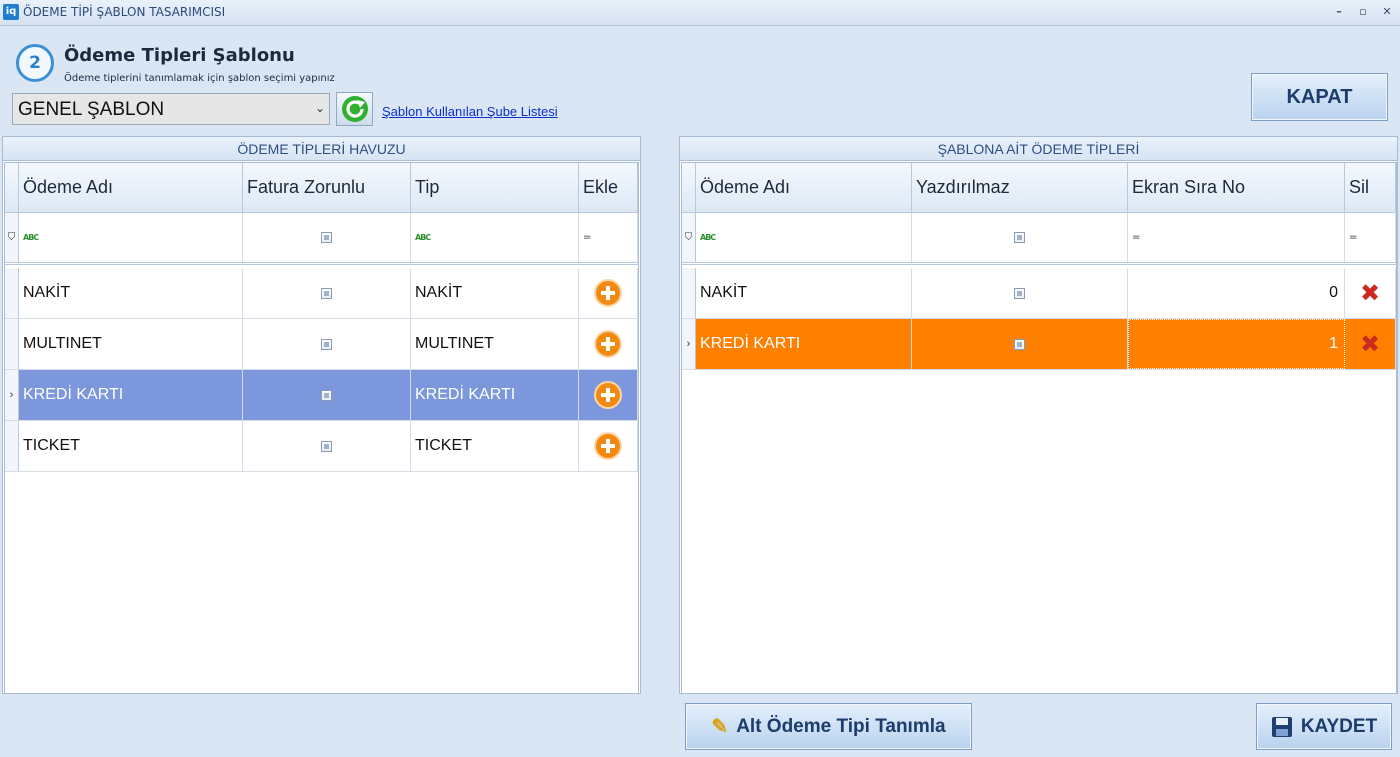 The height and width of the screenshot is (757, 1400). I want to click on table-row: TICKET TICKET, so click(321, 446).